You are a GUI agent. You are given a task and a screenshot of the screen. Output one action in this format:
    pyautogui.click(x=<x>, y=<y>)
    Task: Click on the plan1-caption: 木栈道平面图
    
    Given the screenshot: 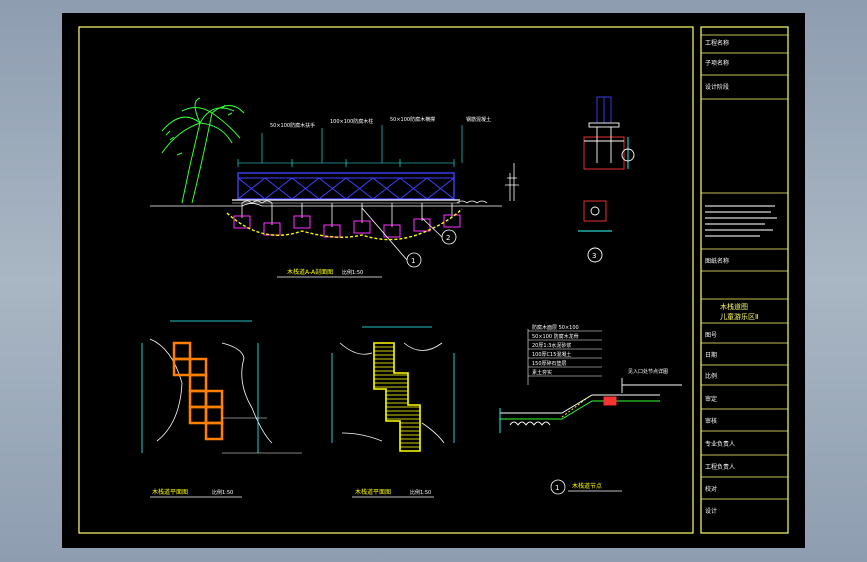 What is the action you would take?
    pyautogui.click(x=170, y=492)
    